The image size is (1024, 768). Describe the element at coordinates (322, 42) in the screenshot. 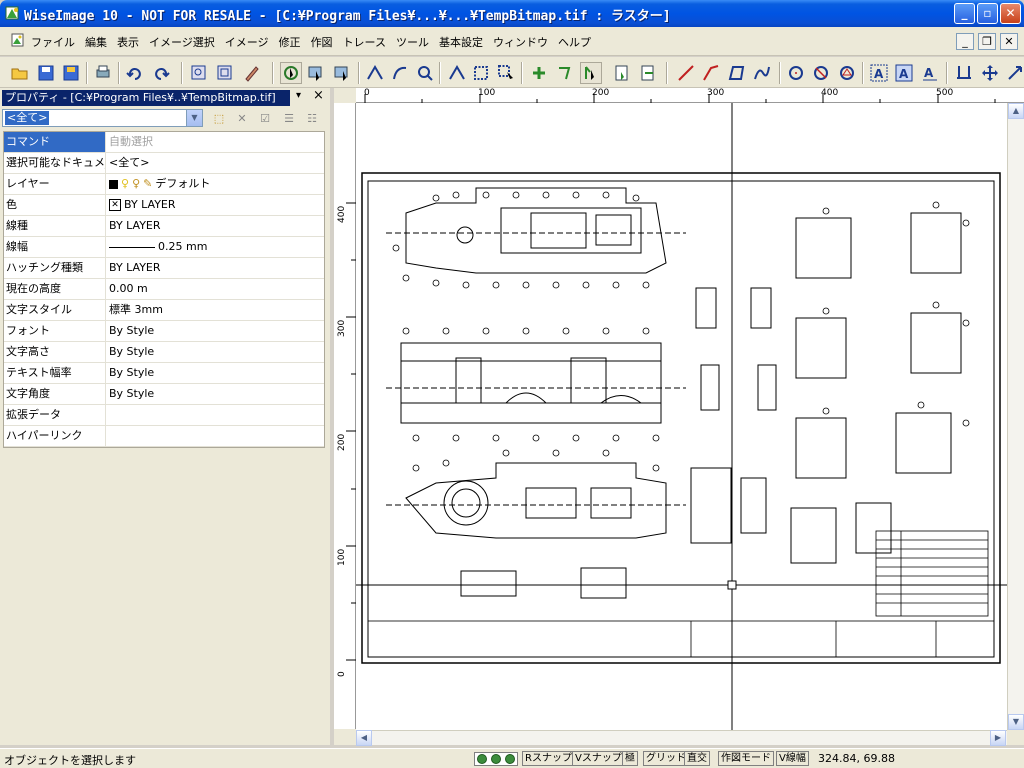

I see `menu-draw: 作図` at that location.